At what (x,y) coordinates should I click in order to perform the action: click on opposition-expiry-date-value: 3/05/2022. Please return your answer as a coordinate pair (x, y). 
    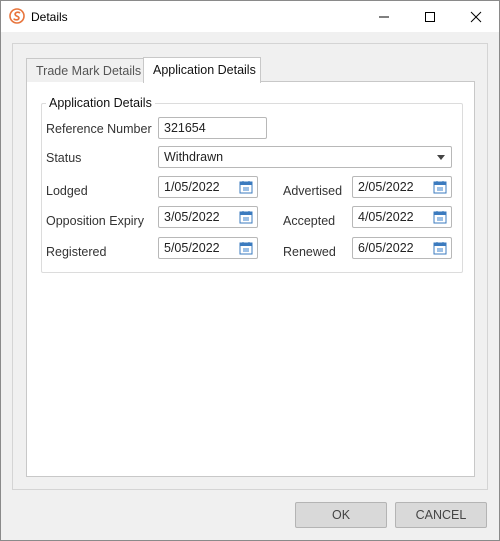
    Looking at the image, I should click on (192, 217).